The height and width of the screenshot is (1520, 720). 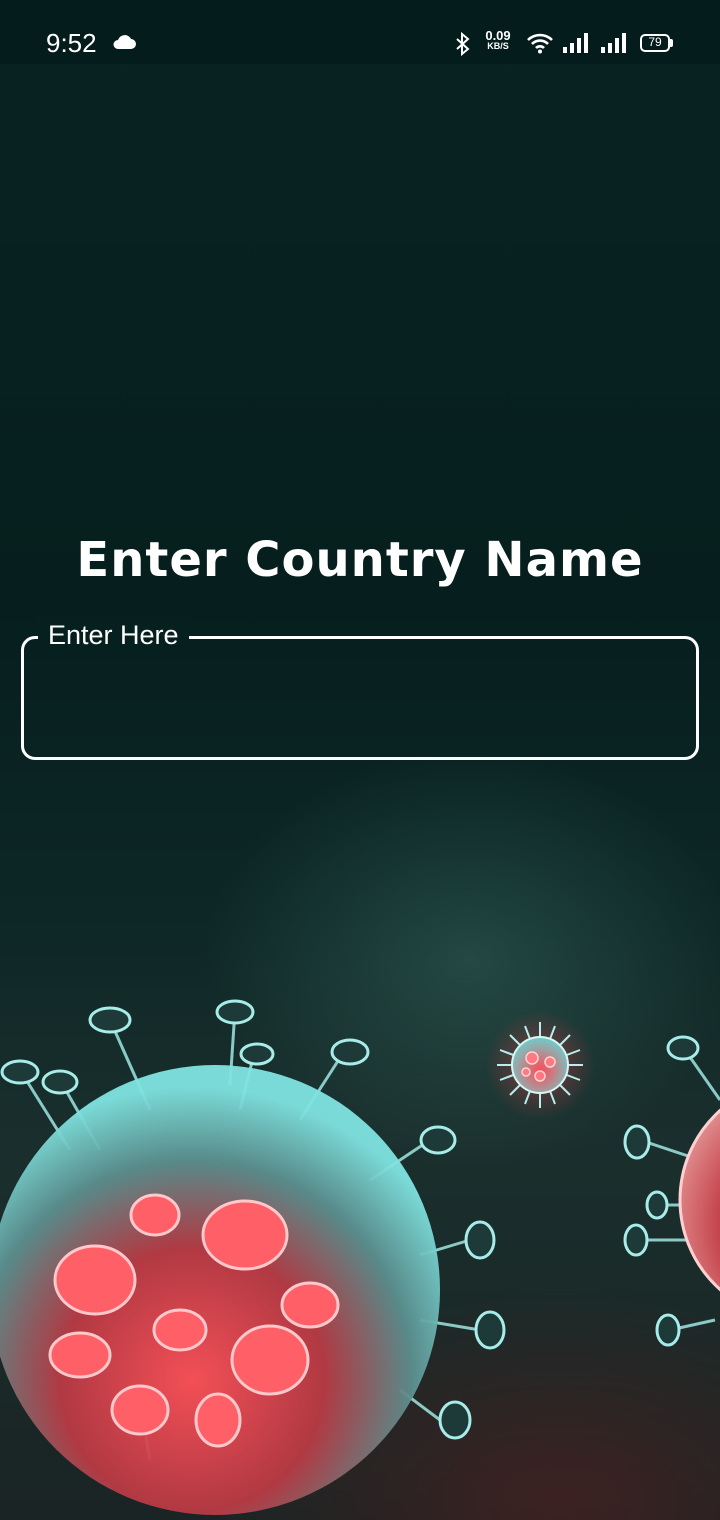 I want to click on country-input-field: Enter Here, so click(x=360, y=688).